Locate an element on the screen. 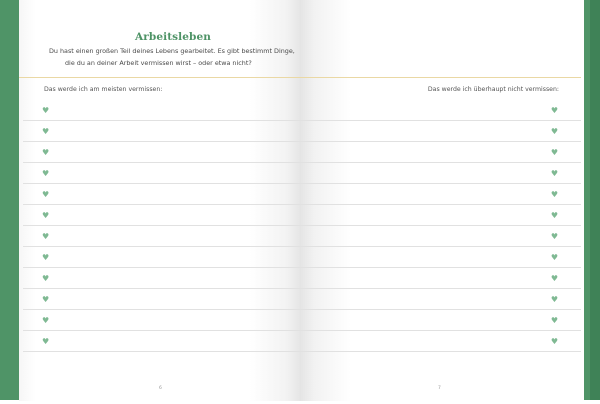  header-divider is located at coordinates (300, 77).